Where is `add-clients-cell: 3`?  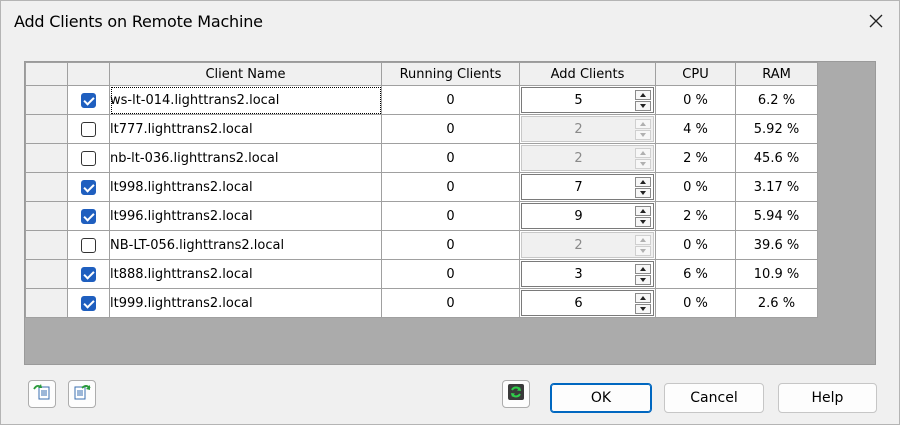
add-clients-cell: 3 is located at coordinates (587, 274).